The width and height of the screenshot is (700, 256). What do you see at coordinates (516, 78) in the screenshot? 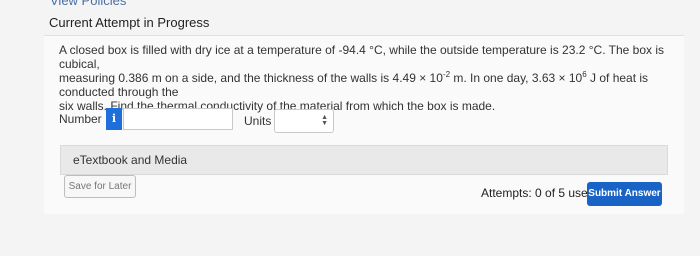
I see `question-text-part: m. In one day, 3.63 × 10` at bounding box center [516, 78].